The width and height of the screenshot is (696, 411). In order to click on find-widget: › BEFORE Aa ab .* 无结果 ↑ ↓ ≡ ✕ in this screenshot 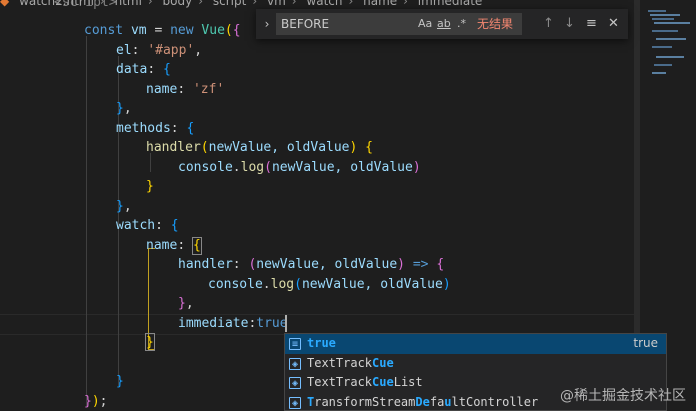, I will do `click(442, 24)`.